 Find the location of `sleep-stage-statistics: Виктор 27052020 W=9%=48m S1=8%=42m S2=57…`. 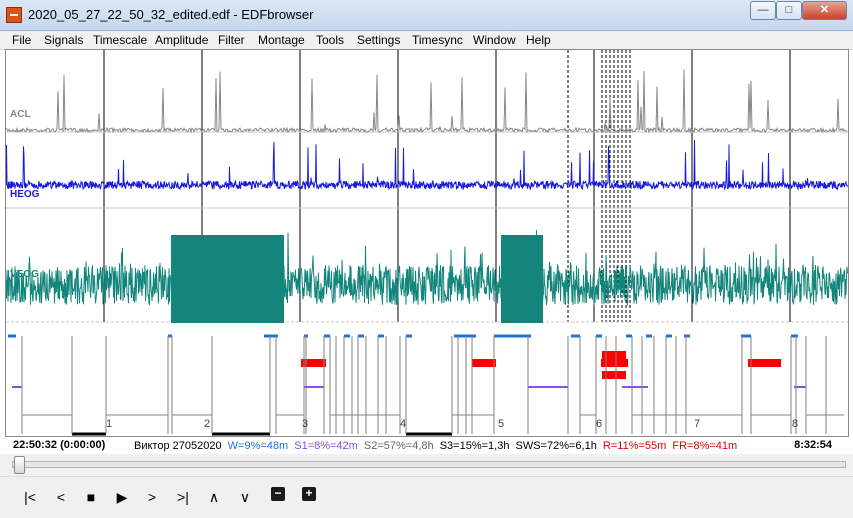

sleep-stage-statistics: Виктор 27052020 W=9%=48m S1=8%=42m S2=57… is located at coordinates (437, 446).